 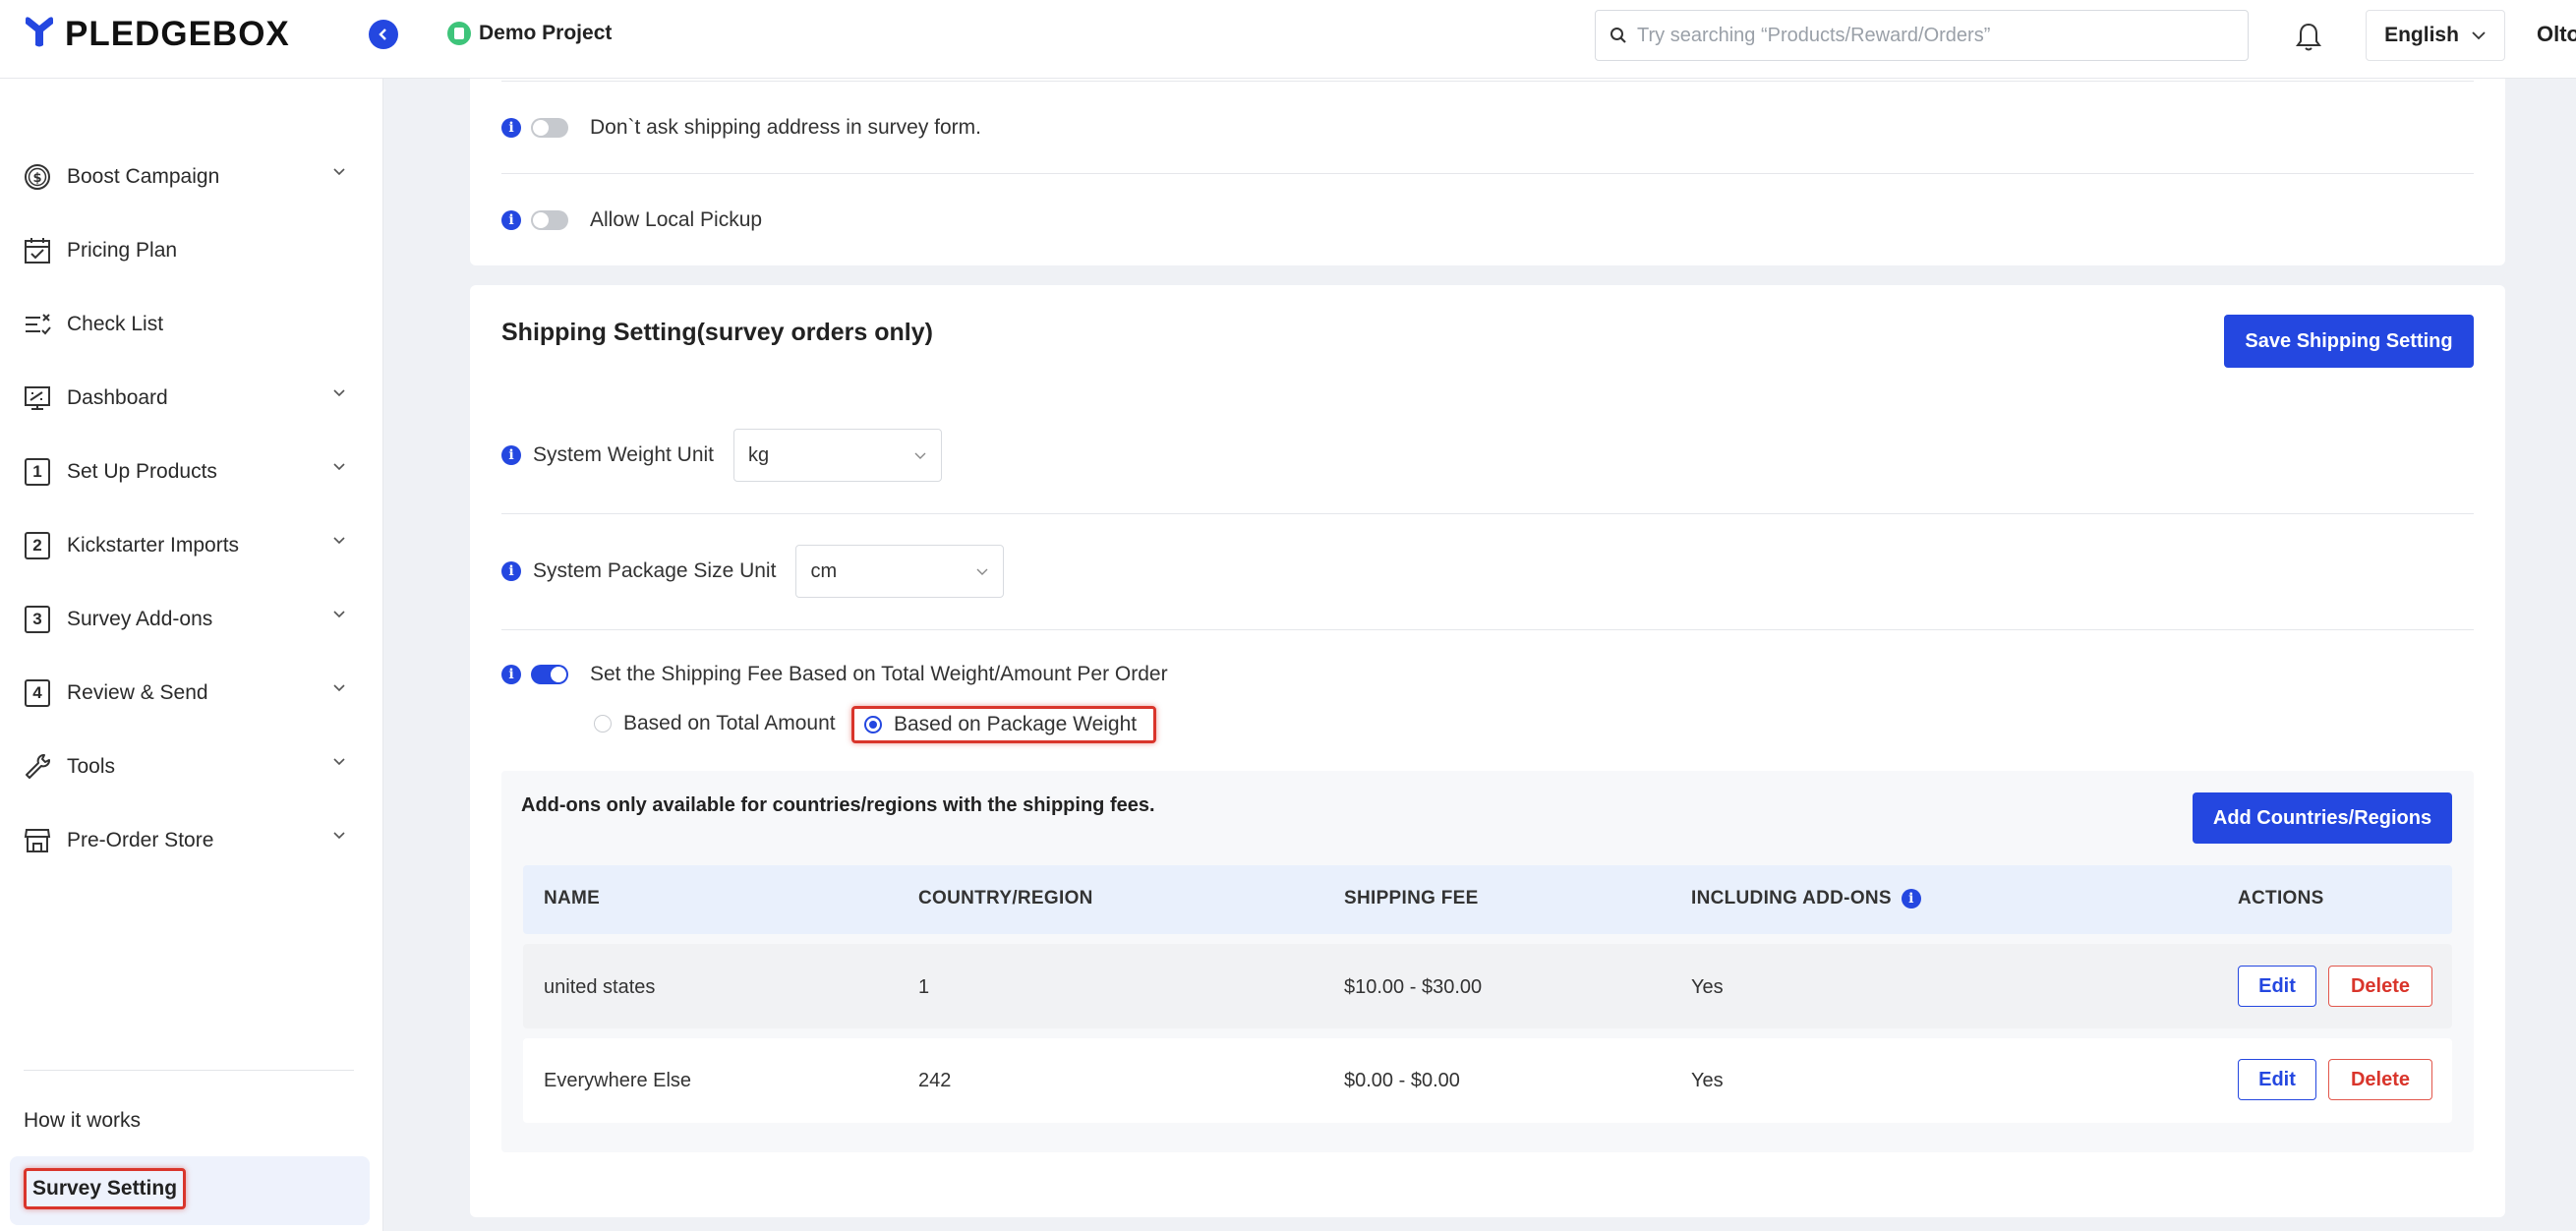 What do you see at coordinates (82, 1121) in the screenshot?
I see `how-it-works-link: How it works` at bounding box center [82, 1121].